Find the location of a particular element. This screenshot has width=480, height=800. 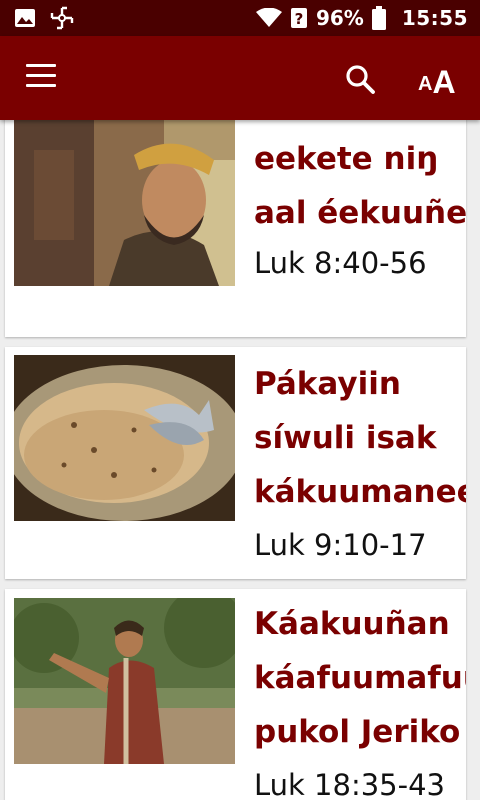

app-icon is located at coordinates (62, 18).